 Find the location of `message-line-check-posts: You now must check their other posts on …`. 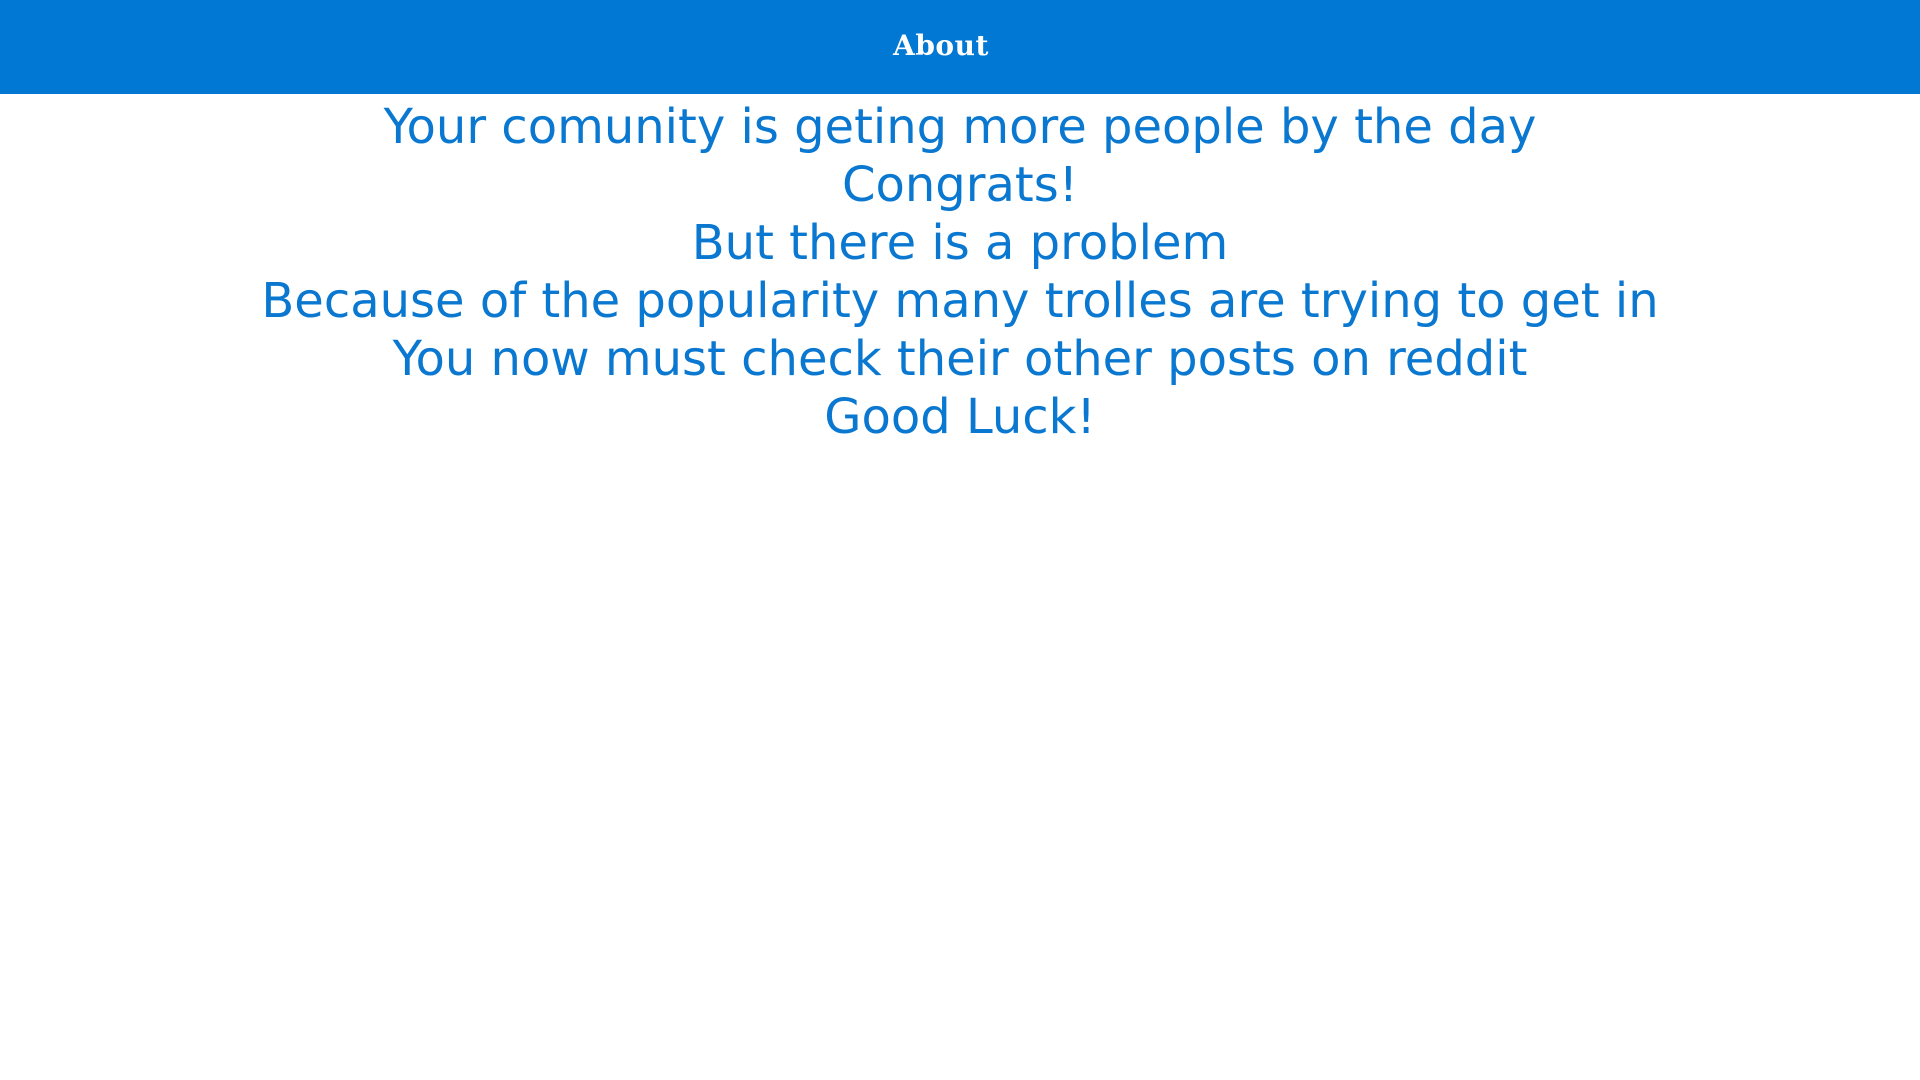

message-line-check-posts: You now must check their other posts on … is located at coordinates (960, 359).